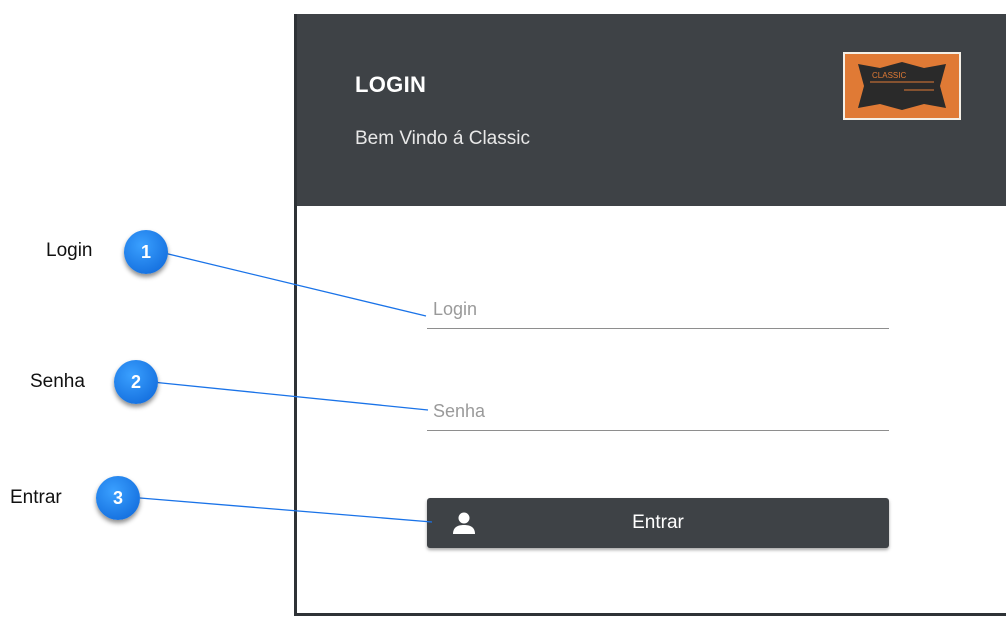  Describe the element at coordinates (118, 498) in the screenshot. I see `callout-badge-3: 3` at that location.